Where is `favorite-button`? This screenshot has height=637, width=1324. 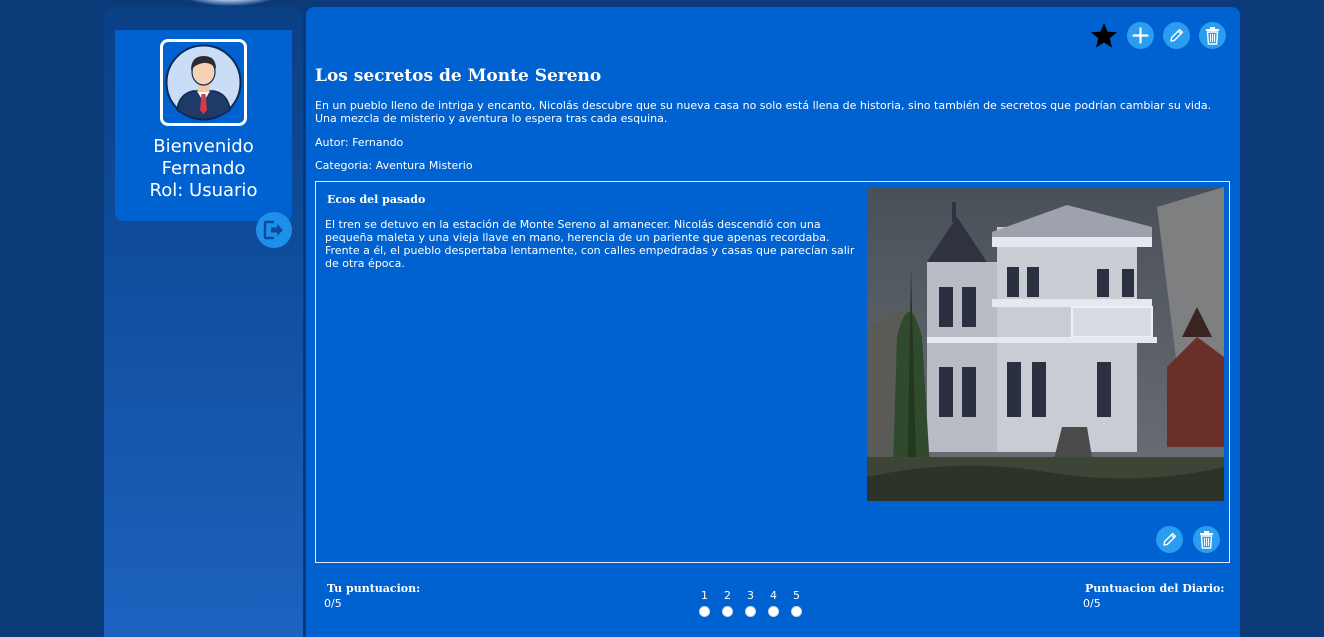 favorite-button is located at coordinates (1104, 35).